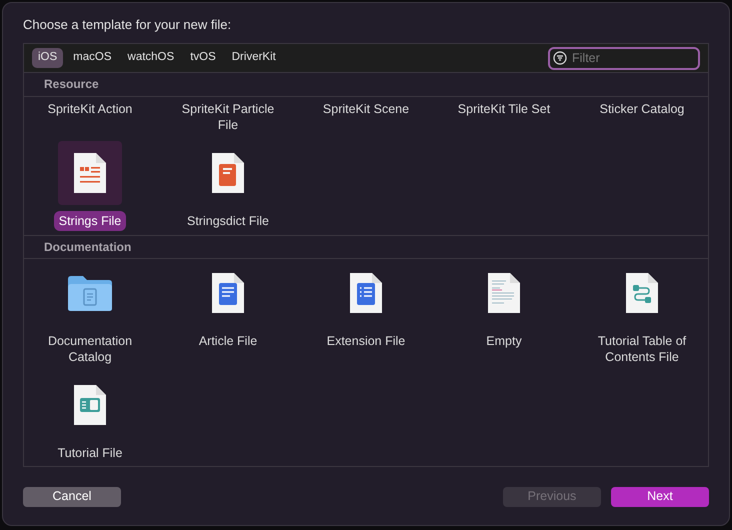 The image size is (732, 530). Describe the element at coordinates (504, 108) in the screenshot. I see `template-label: SpriteKit Tile Set` at that location.